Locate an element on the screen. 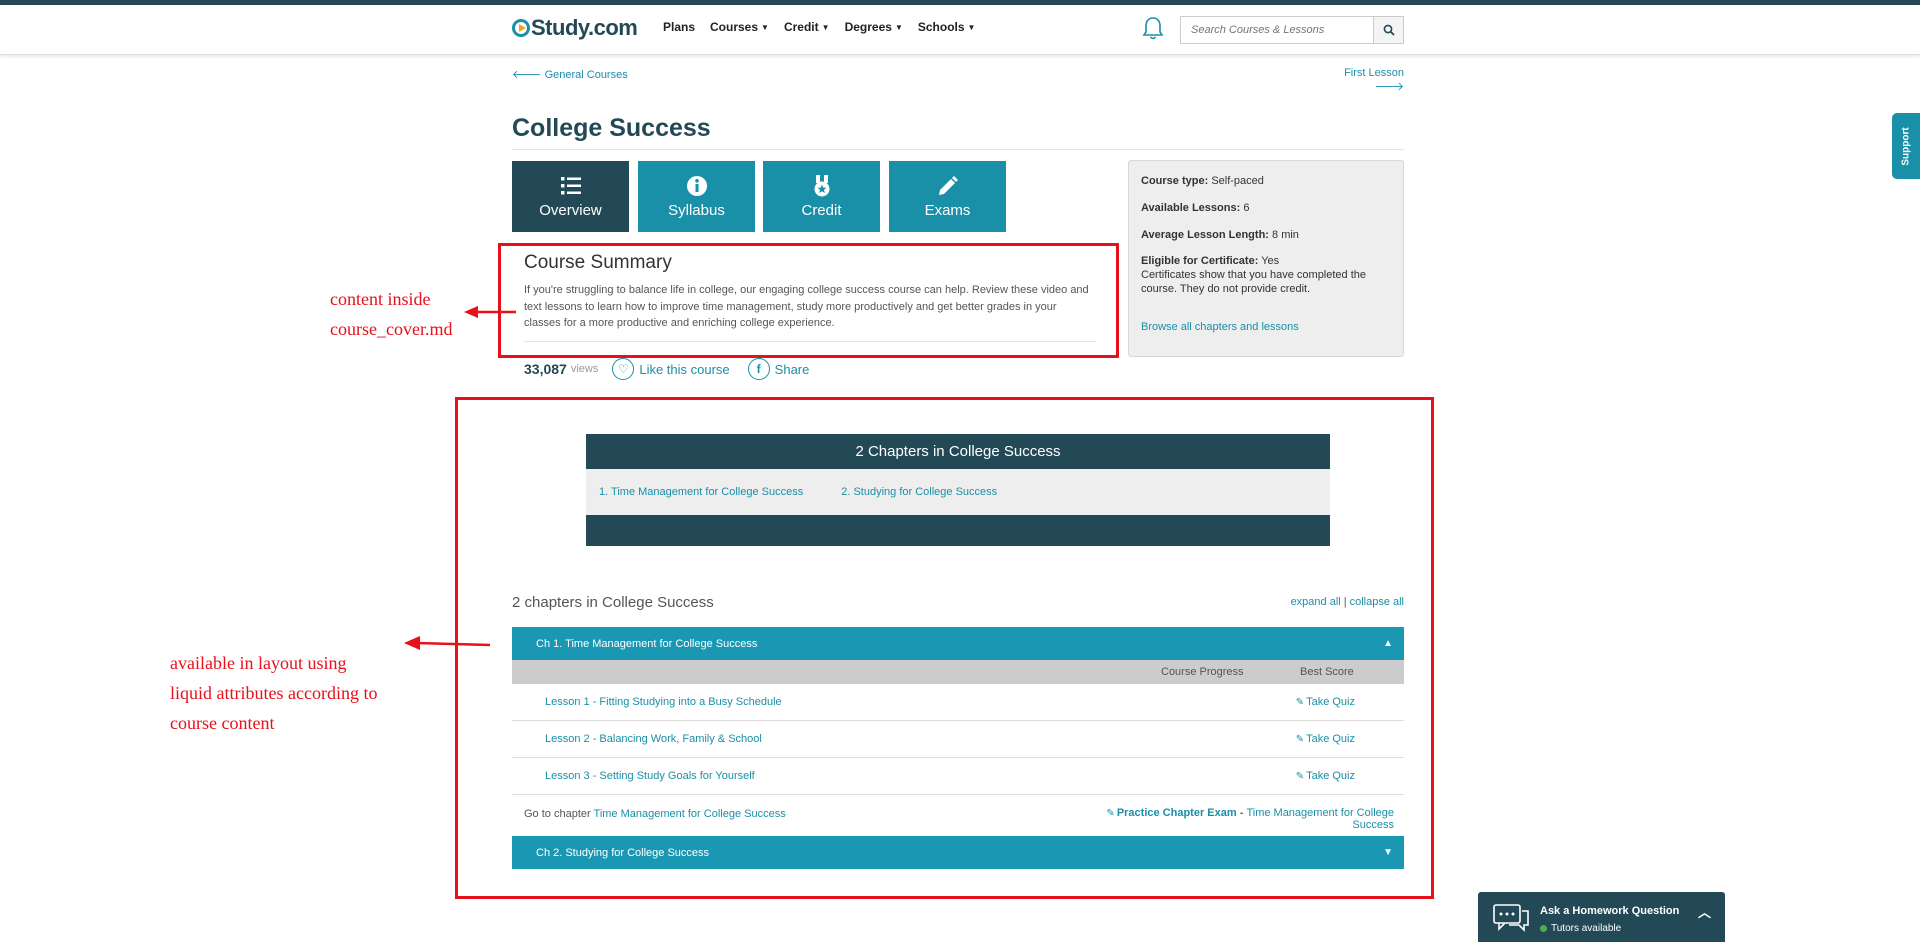 The image size is (1920, 942). browse-chapters-link: Browse all chapters and lessons is located at coordinates (1220, 327).